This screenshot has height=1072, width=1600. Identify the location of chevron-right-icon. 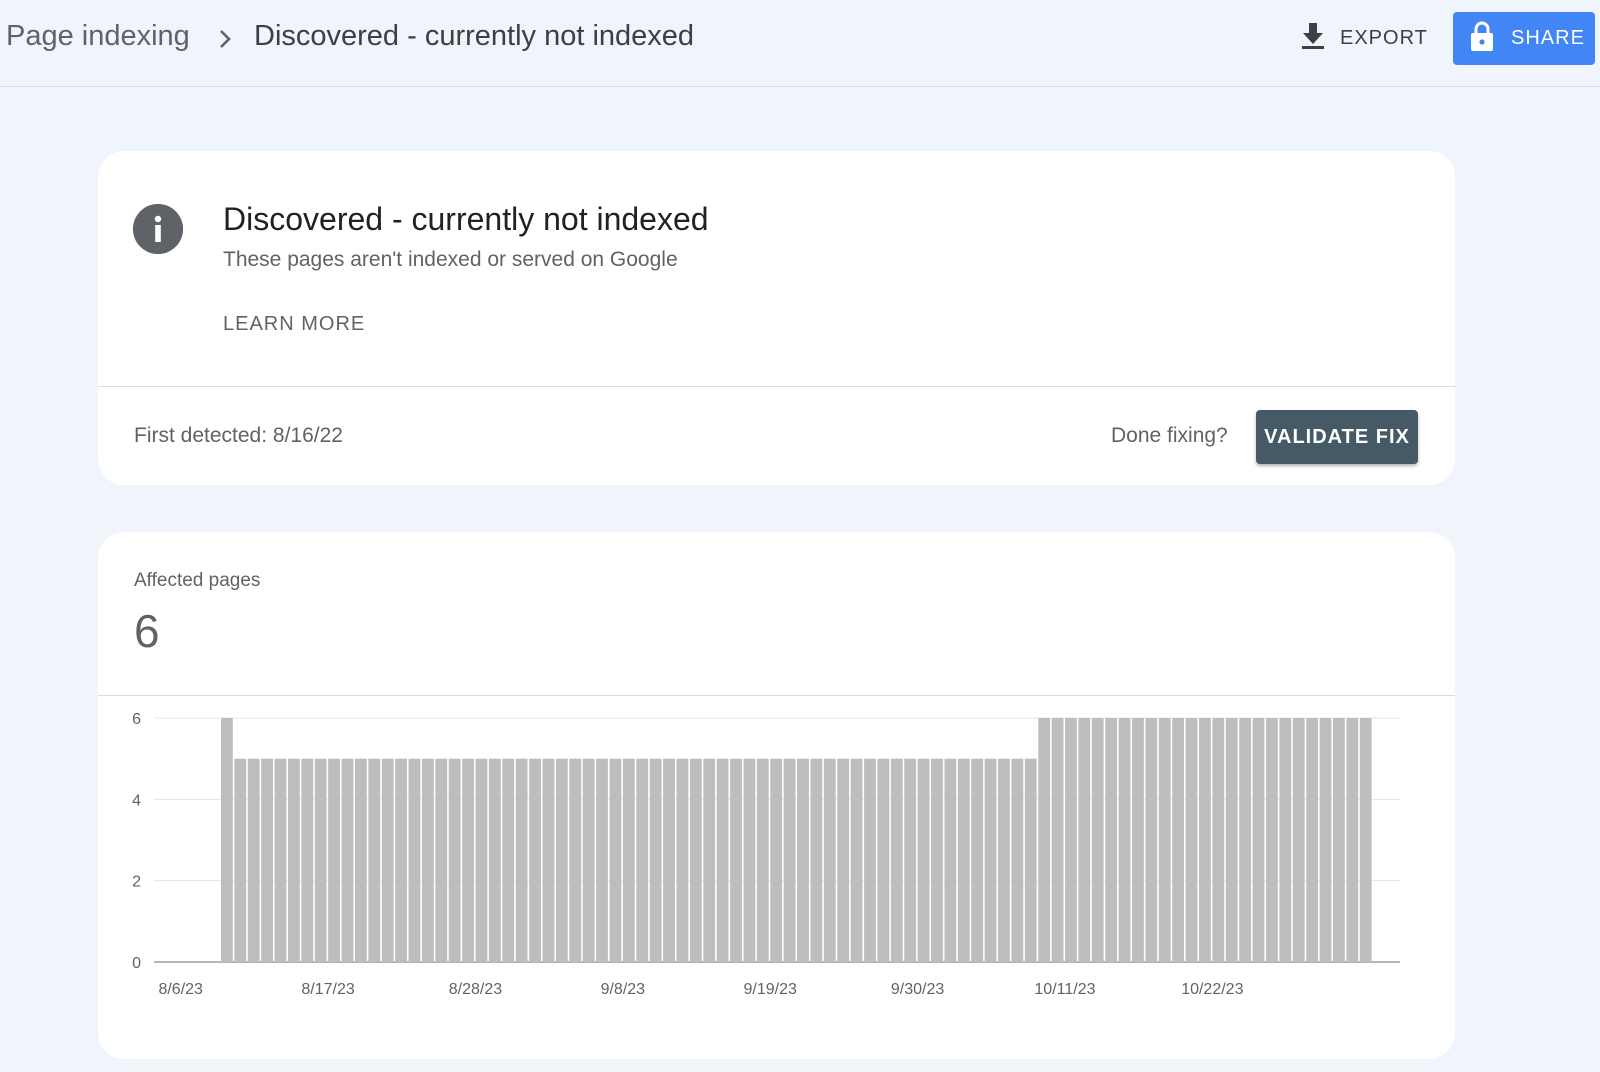
(225, 39).